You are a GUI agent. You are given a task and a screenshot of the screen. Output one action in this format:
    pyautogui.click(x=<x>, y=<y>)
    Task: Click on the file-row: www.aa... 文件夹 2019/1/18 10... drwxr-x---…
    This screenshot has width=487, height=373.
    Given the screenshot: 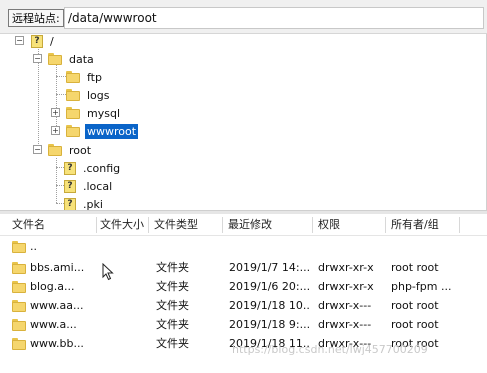 What is the action you would take?
    pyautogui.click(x=243, y=305)
    